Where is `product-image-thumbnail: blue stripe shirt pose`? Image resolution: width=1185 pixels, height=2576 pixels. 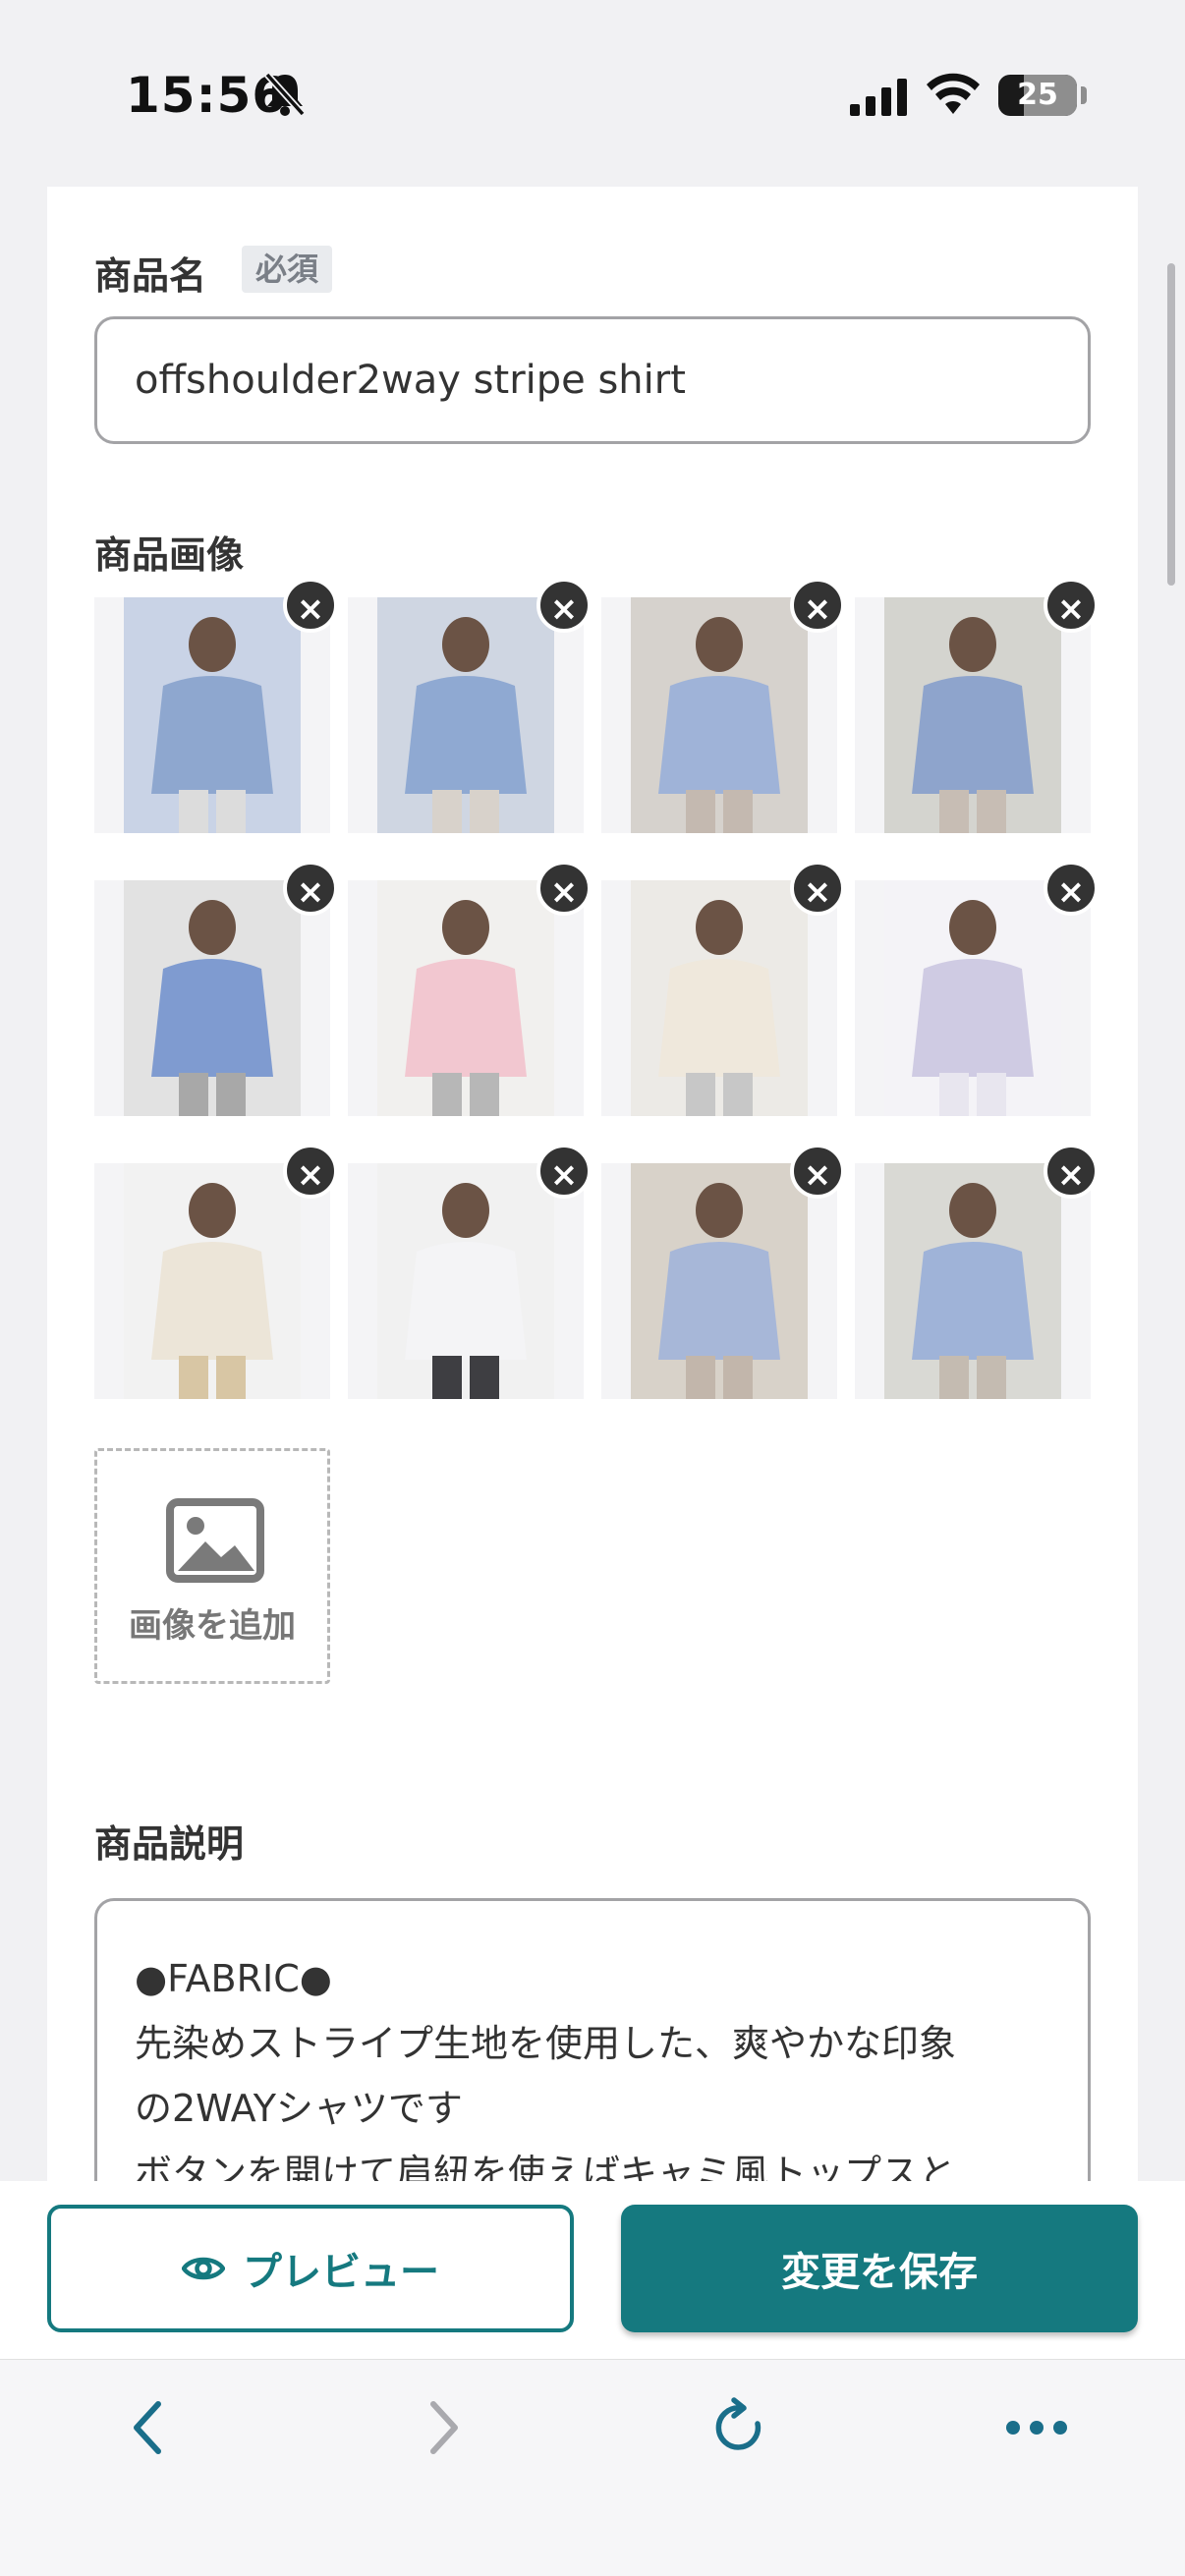
product-image-thumbnail: blue stripe shirt pose is located at coordinates (719, 1281).